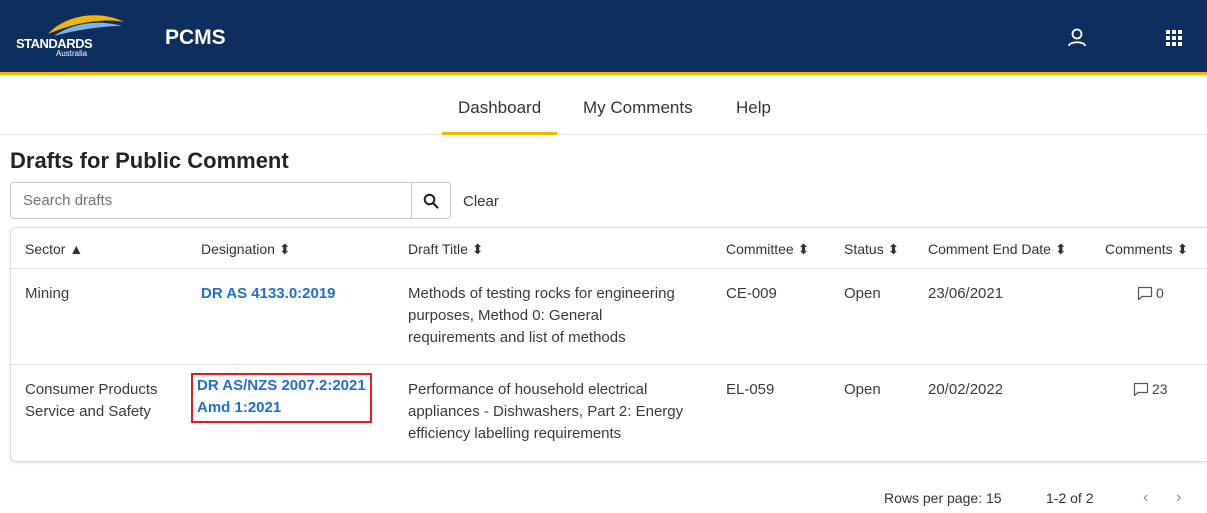 The width and height of the screenshot is (1207, 513). What do you see at coordinates (750, 389) in the screenshot?
I see `cell-committee: EL-059` at bounding box center [750, 389].